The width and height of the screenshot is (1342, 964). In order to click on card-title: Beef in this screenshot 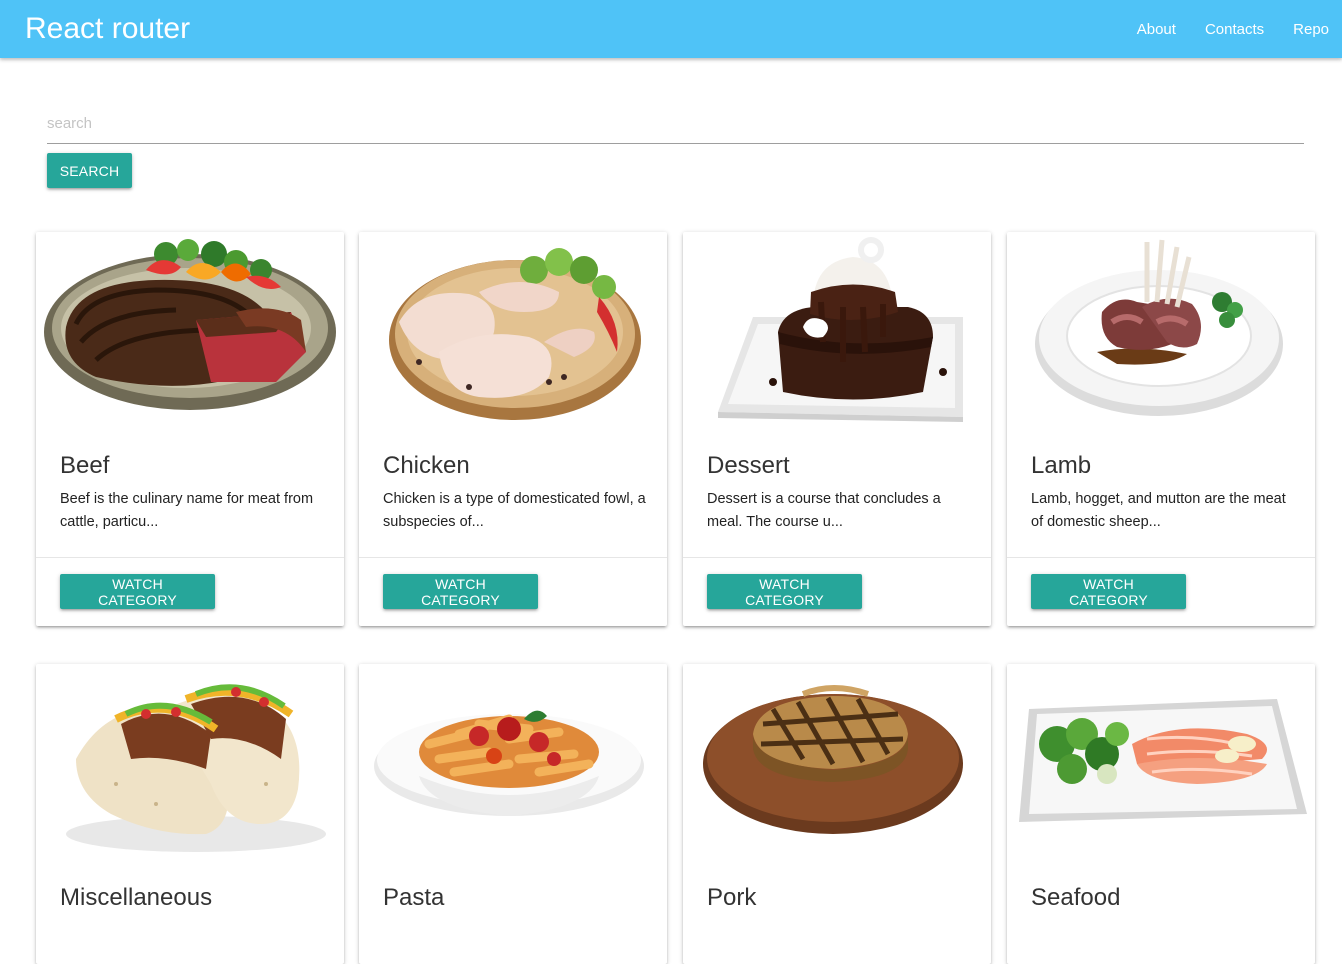, I will do `click(85, 465)`.